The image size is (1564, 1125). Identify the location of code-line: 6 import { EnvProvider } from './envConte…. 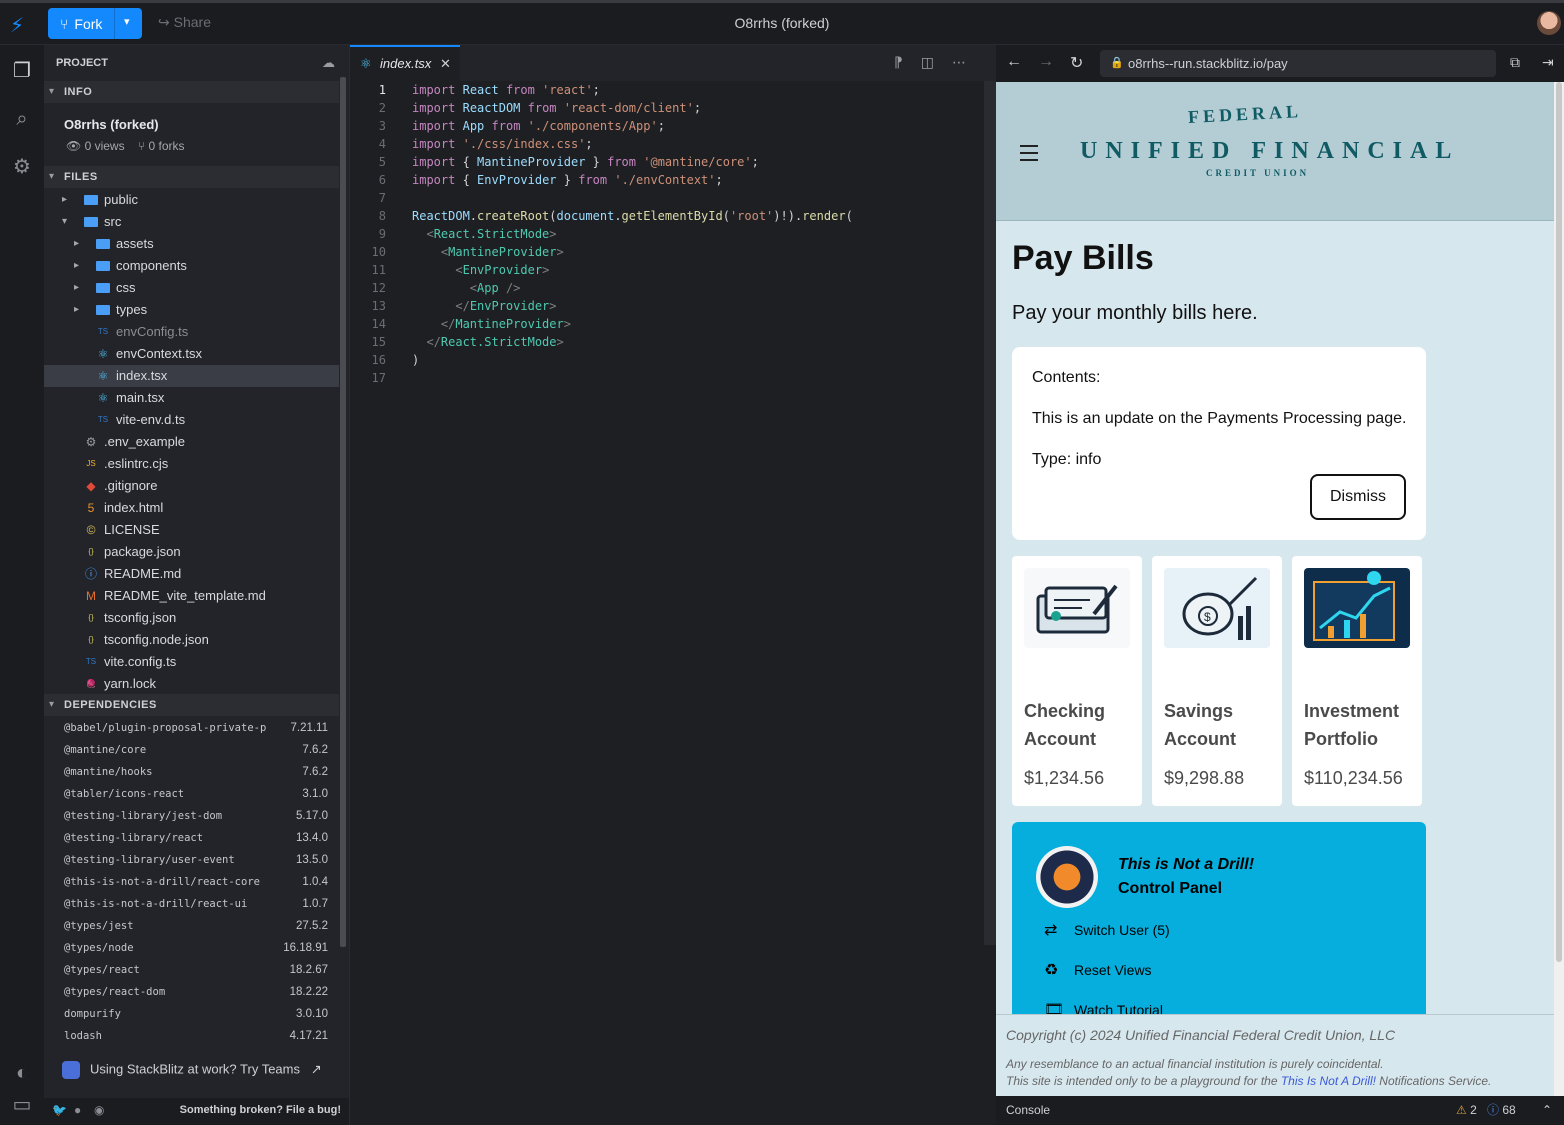
(665, 180).